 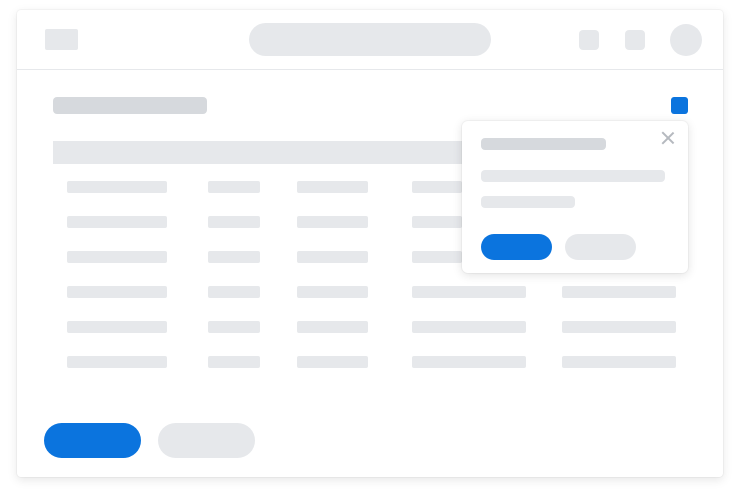 I want to click on search-input, so click(x=370, y=39).